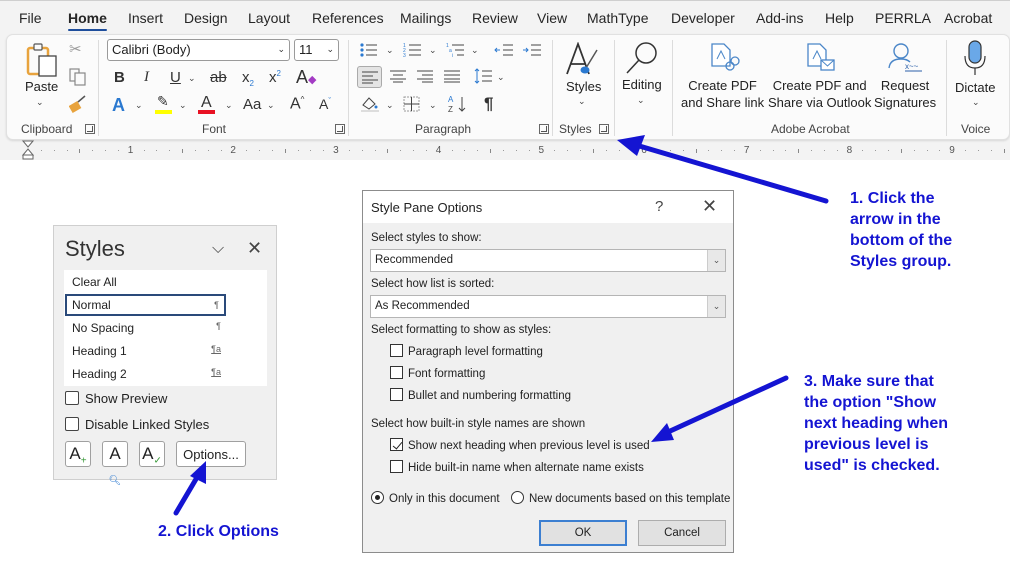 The width and height of the screenshot is (1010, 564). I want to click on create-pdf-share-outlook-button: Create PDF and Share via Outlook, so click(819, 94).